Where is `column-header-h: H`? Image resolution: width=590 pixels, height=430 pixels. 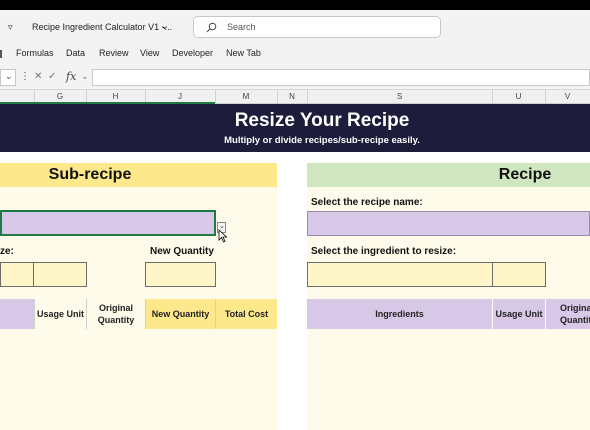
column-header-h: H is located at coordinates (115, 96).